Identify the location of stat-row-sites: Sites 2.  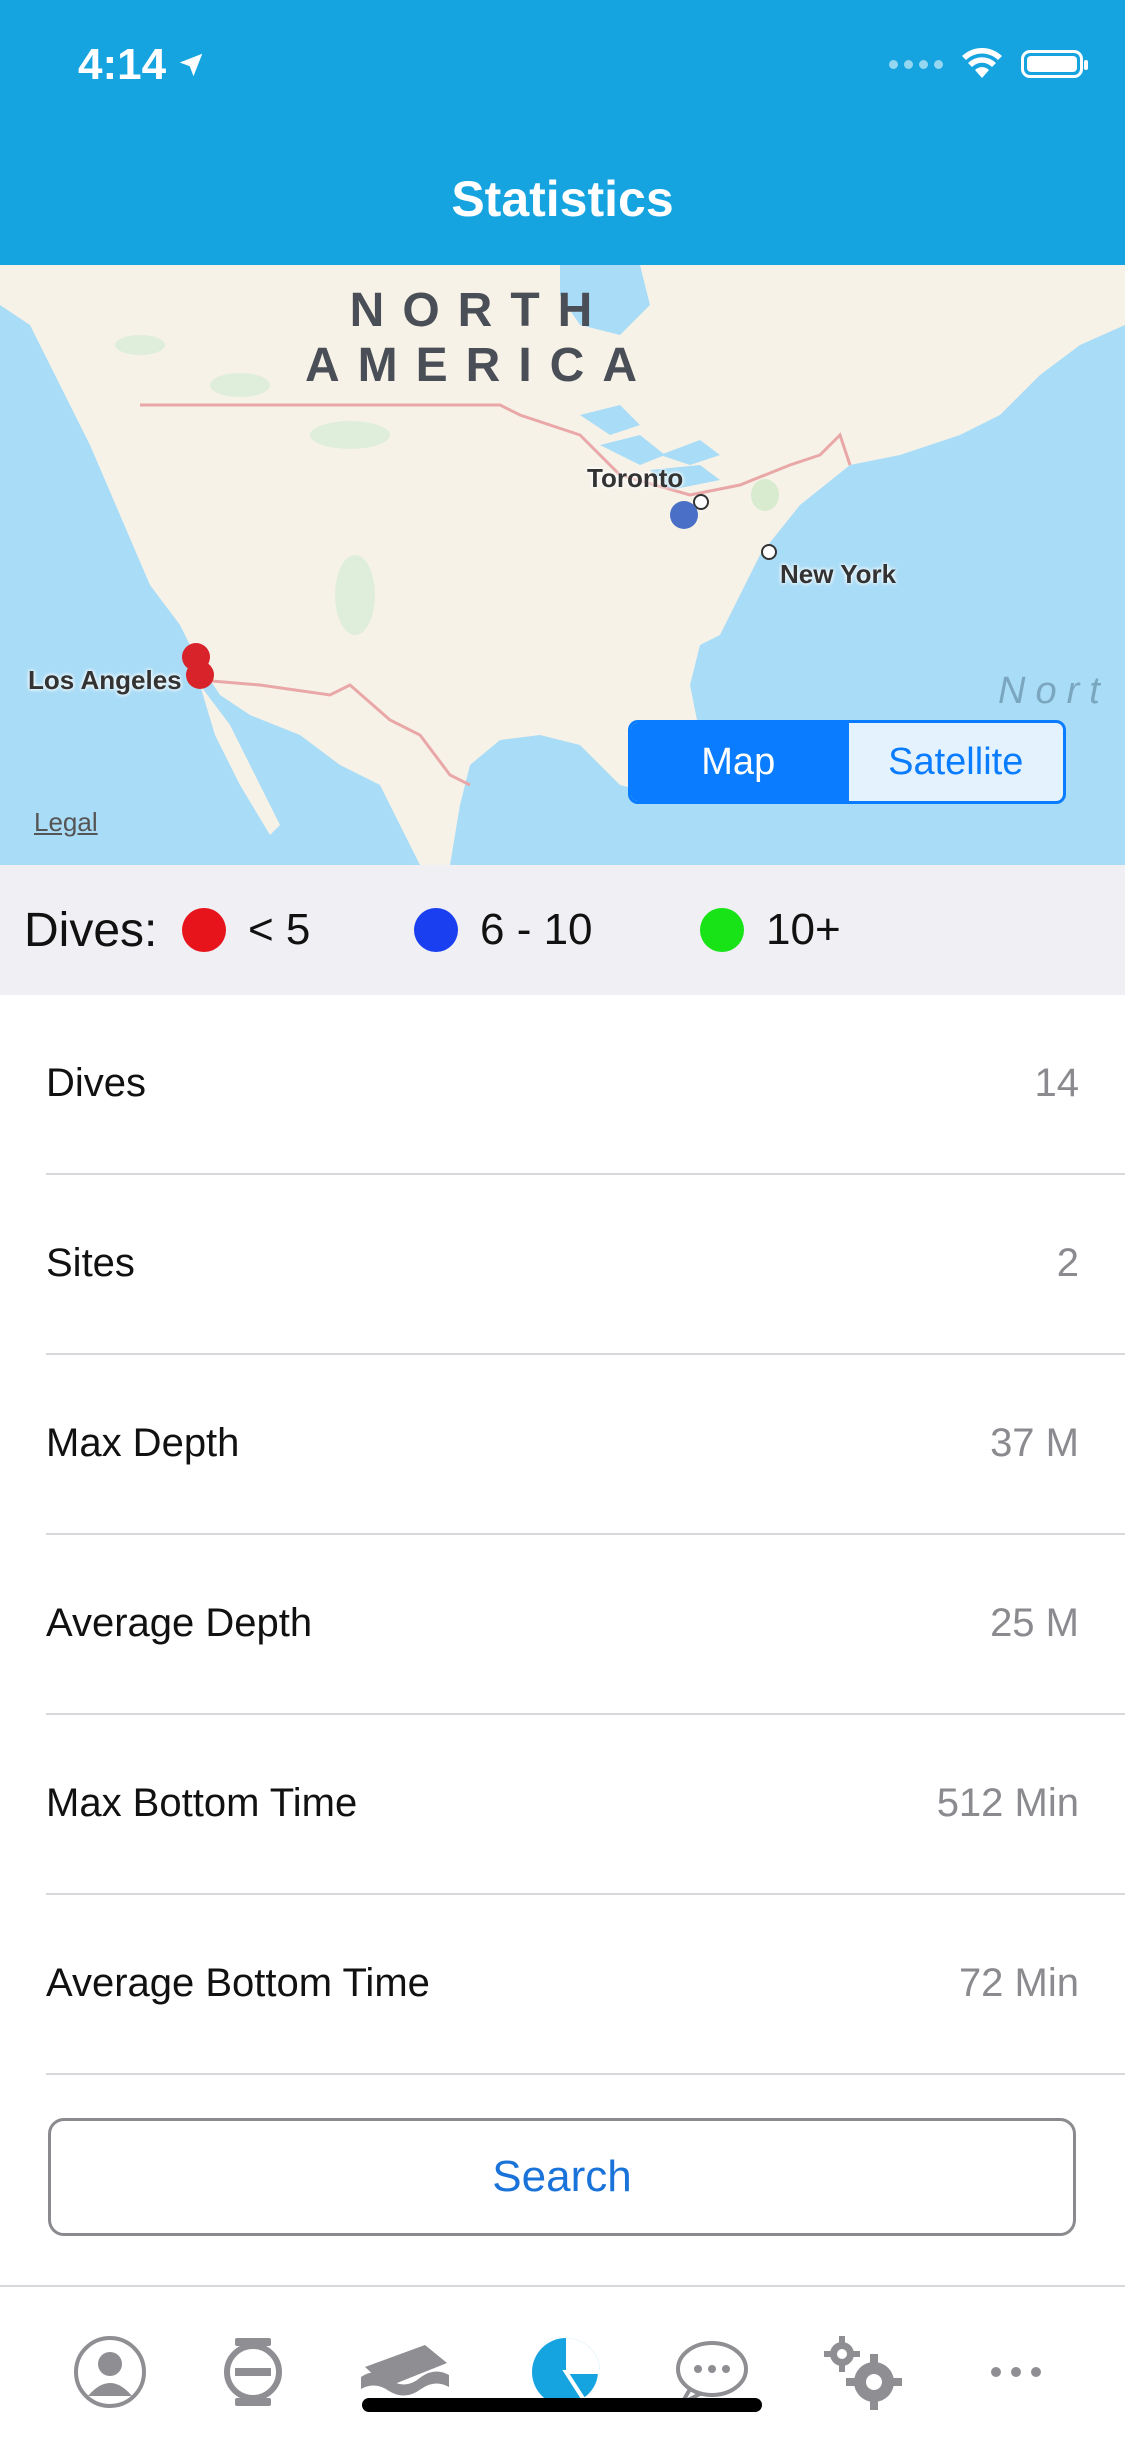
(562, 1265).